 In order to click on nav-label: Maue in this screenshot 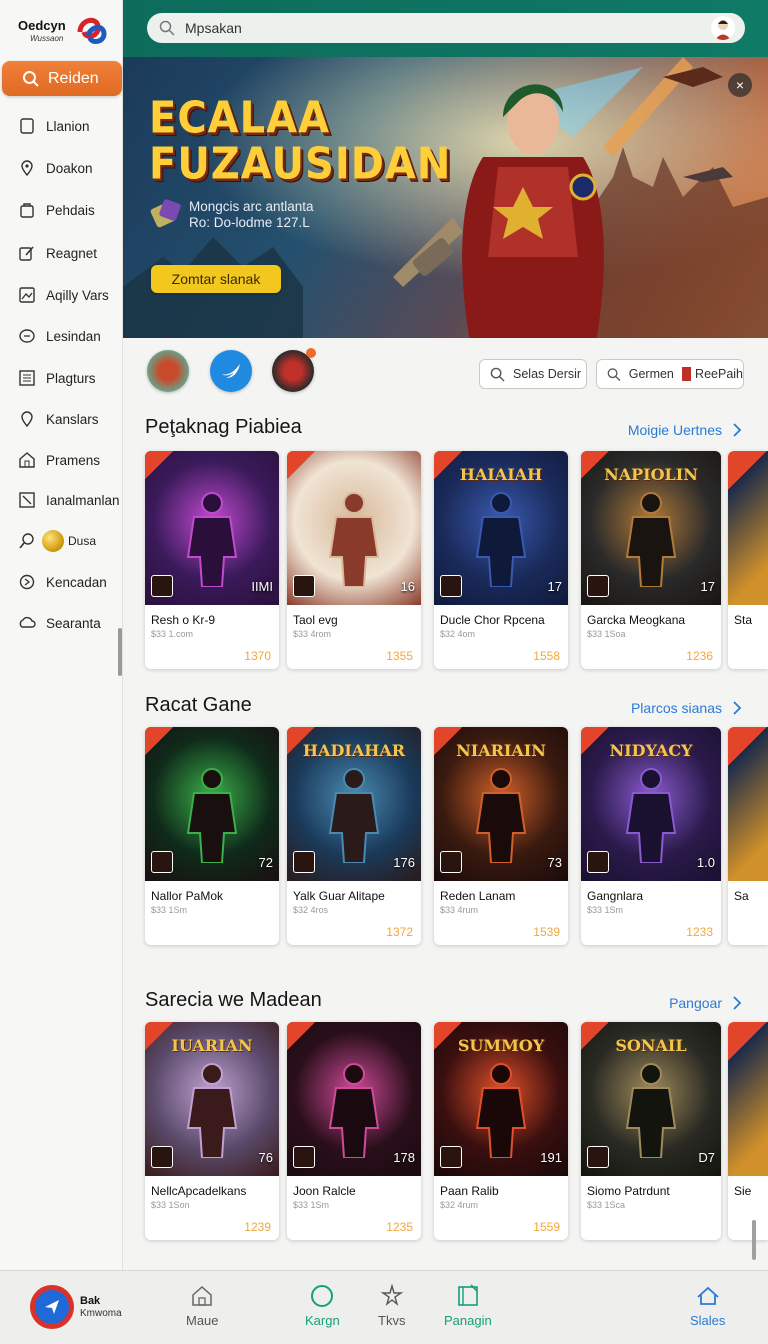, I will do `click(202, 1320)`.